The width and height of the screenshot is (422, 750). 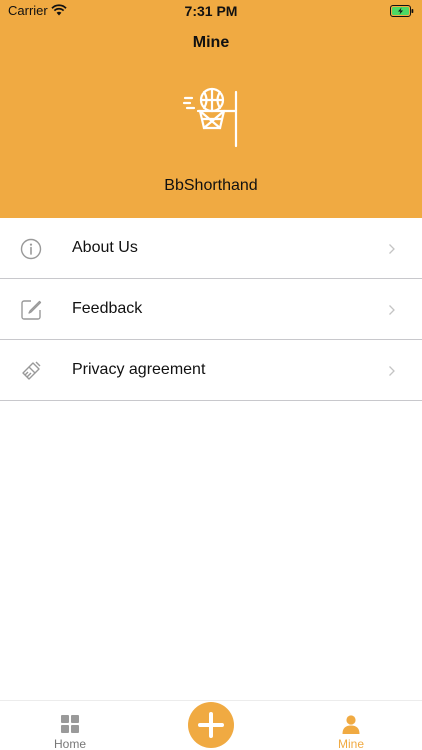 I want to click on menu-item-privacy-agreement: Privacy agreement, so click(x=211, y=370).